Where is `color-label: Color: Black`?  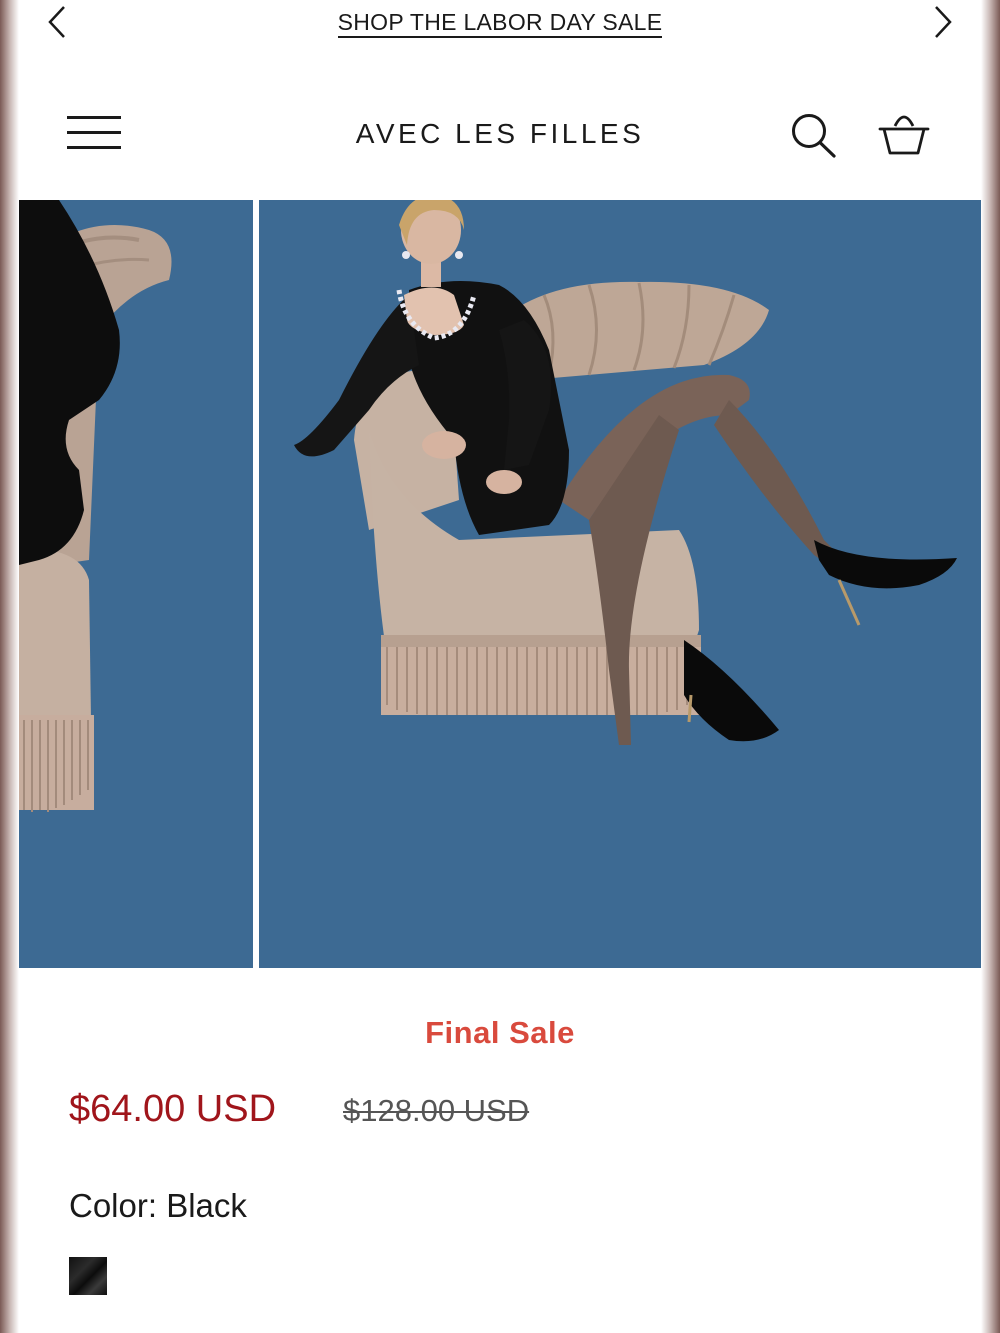
color-label: Color: Black is located at coordinates (158, 1205).